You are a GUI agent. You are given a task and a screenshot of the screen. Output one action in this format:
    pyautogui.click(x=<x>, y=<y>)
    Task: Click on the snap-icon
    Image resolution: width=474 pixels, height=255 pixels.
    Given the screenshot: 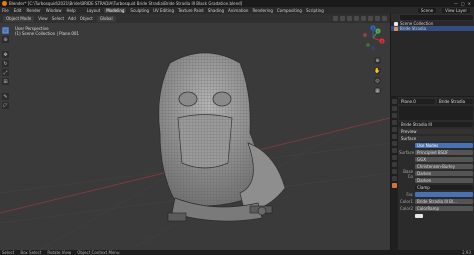 What is the action you would take?
    pyautogui.click(x=335, y=18)
    